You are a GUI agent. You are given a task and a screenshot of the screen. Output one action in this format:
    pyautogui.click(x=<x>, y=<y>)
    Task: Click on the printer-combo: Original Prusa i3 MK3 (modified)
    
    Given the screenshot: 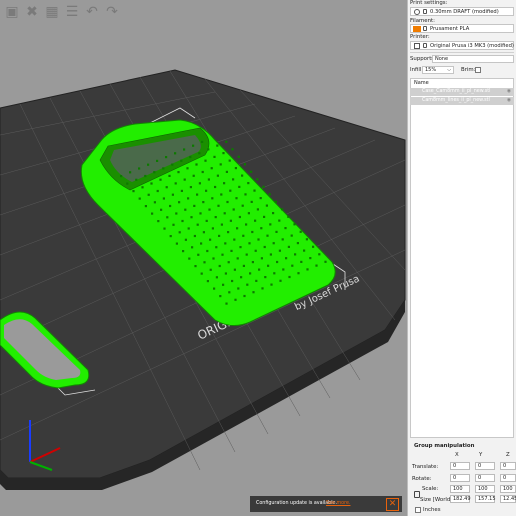 What is the action you would take?
    pyautogui.click(x=462, y=45)
    